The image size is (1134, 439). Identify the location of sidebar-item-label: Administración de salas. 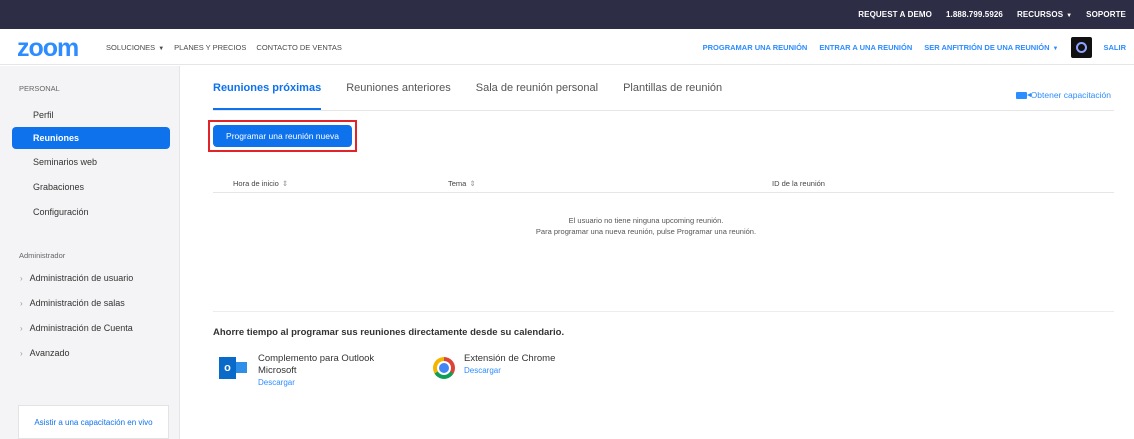
(77, 303).